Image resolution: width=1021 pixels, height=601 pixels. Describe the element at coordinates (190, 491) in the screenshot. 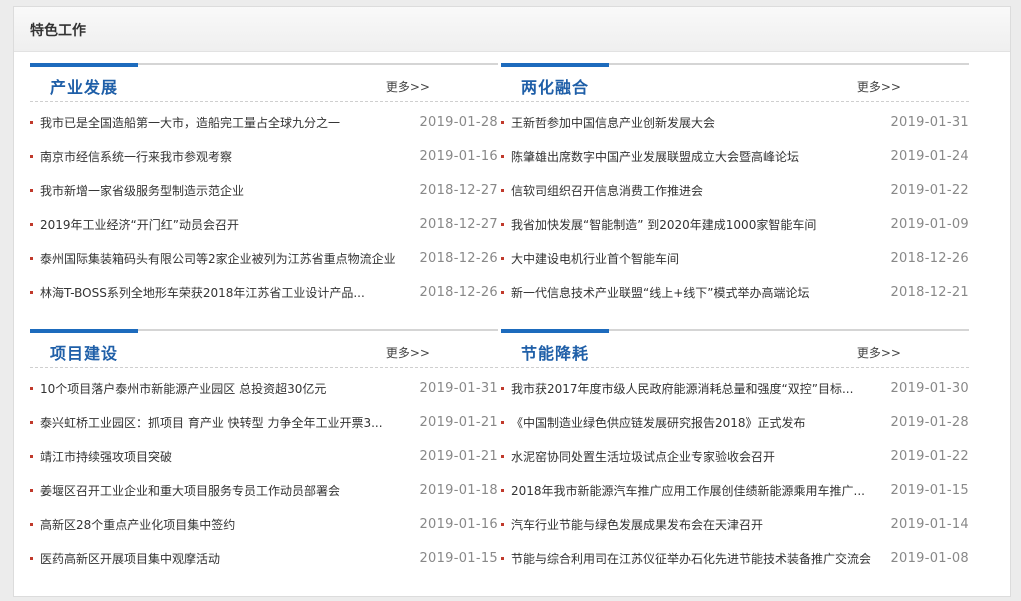

I see `news-title-link: 姜堰区召开工业企业和重大项目服务专员工作动员部署会` at that location.